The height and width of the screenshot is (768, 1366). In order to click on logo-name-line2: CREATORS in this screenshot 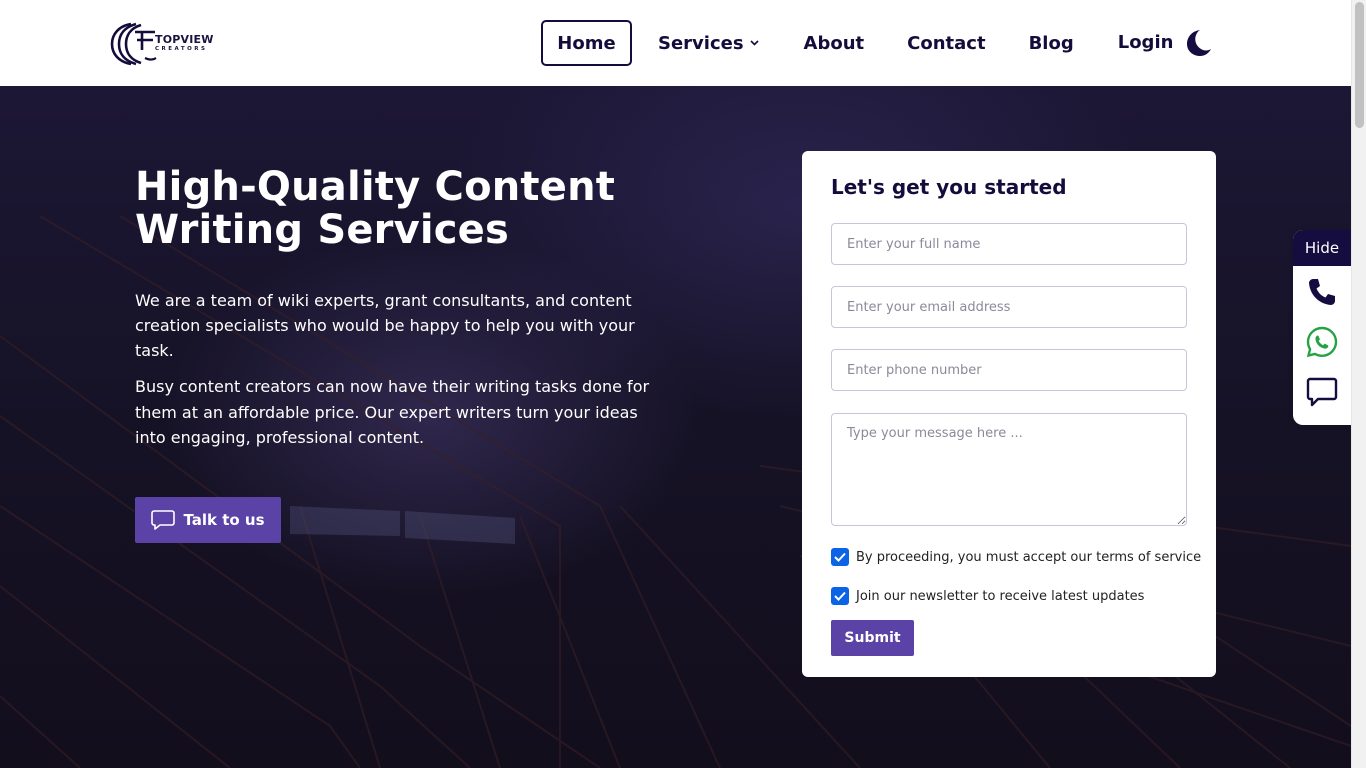, I will do `click(181, 48)`.